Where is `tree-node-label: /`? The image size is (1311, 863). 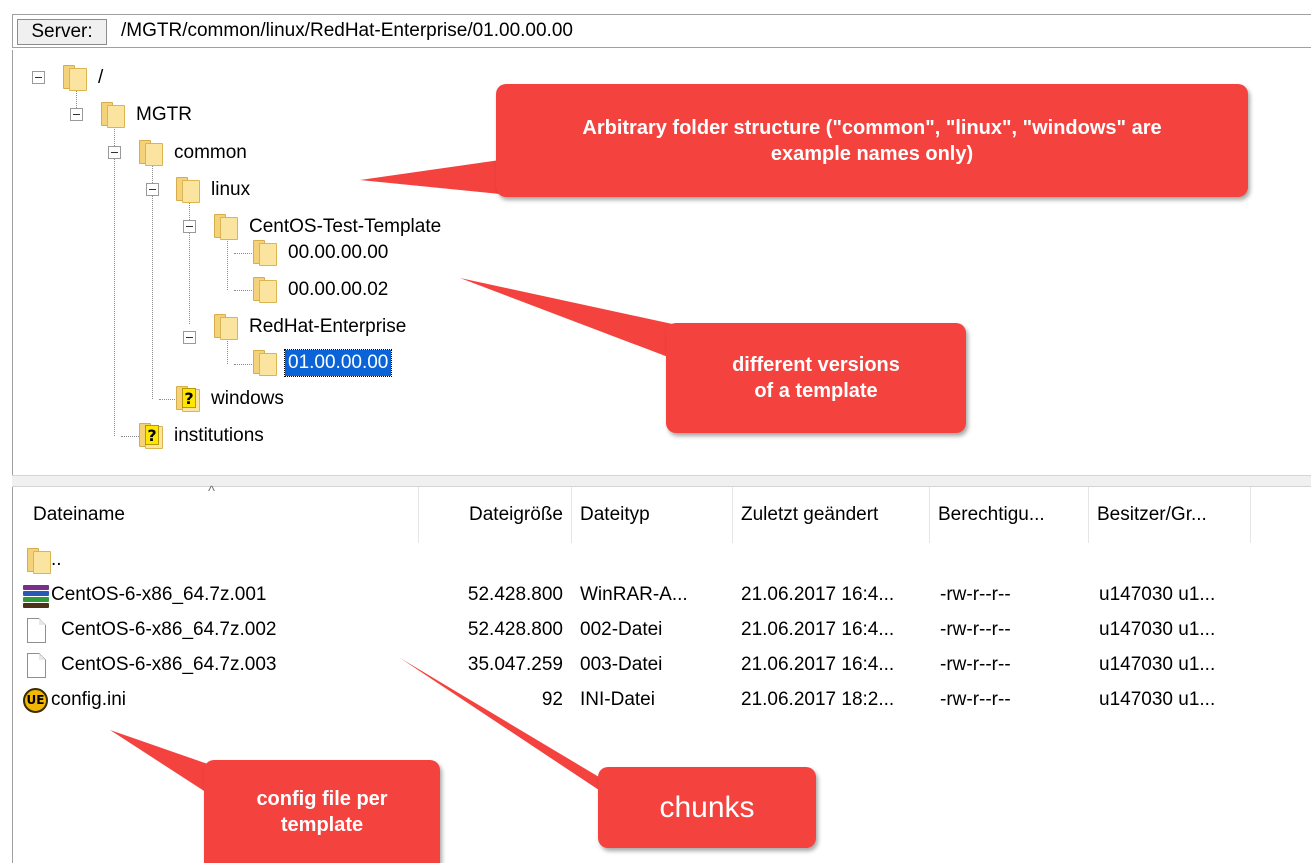 tree-node-label: / is located at coordinates (101, 77).